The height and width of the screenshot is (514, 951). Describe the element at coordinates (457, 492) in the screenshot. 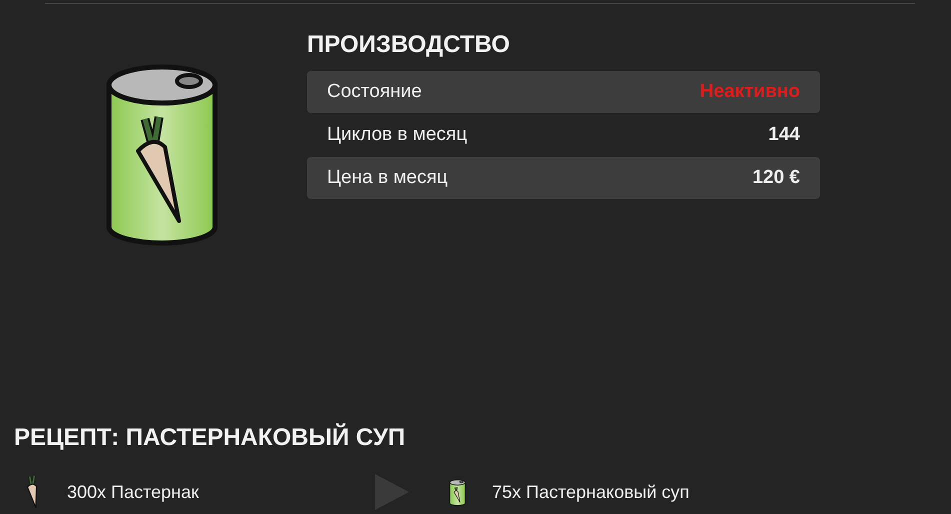

I see `soup-can-icon` at that location.